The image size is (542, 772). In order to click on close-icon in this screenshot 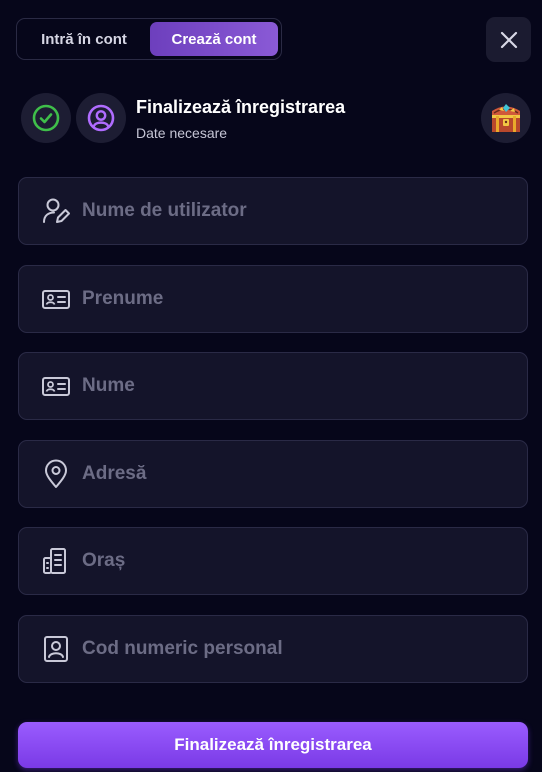, I will do `click(508, 39)`.